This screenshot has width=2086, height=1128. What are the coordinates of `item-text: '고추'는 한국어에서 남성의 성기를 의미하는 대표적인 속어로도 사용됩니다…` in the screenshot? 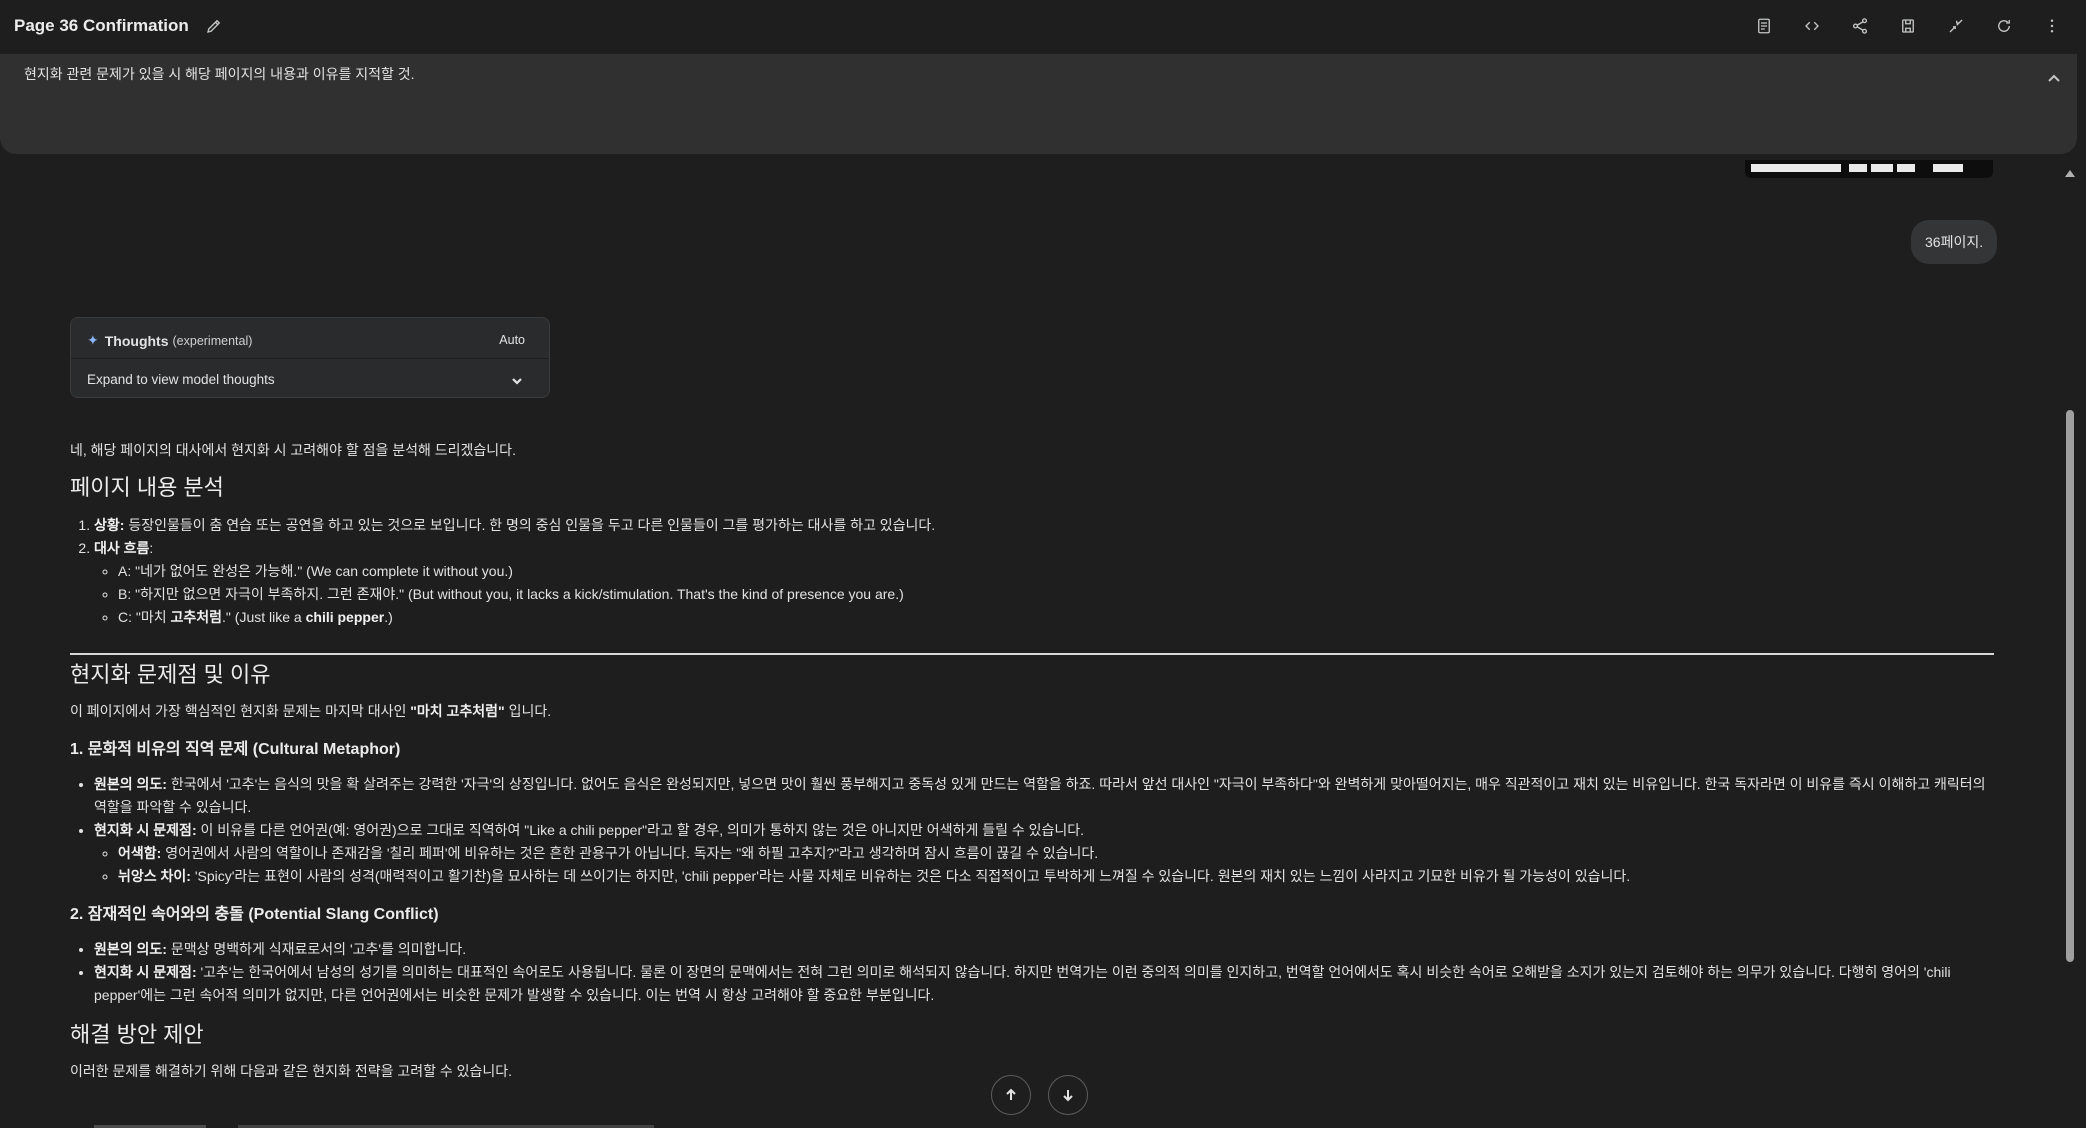 It's located at (1022, 983).